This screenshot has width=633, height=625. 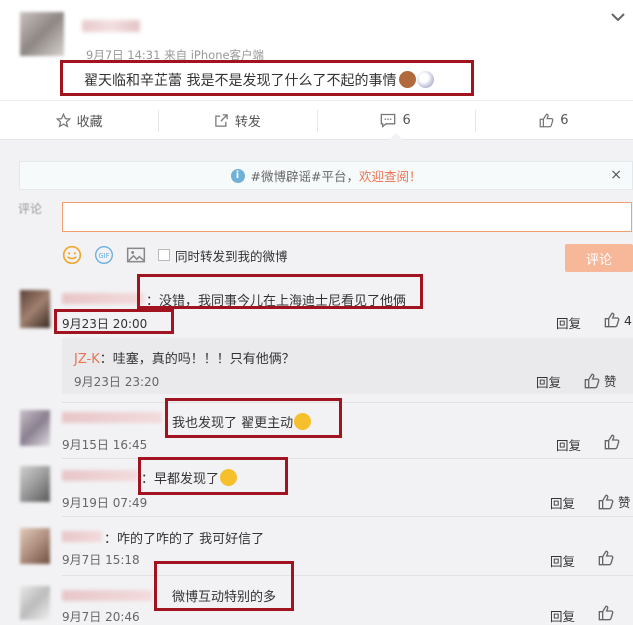 I want to click on nested-reply: JZ-K：哇塞，真的吗！！！只有他俩？ 9月23日 23:20 回复 赞, so click(x=347, y=366).